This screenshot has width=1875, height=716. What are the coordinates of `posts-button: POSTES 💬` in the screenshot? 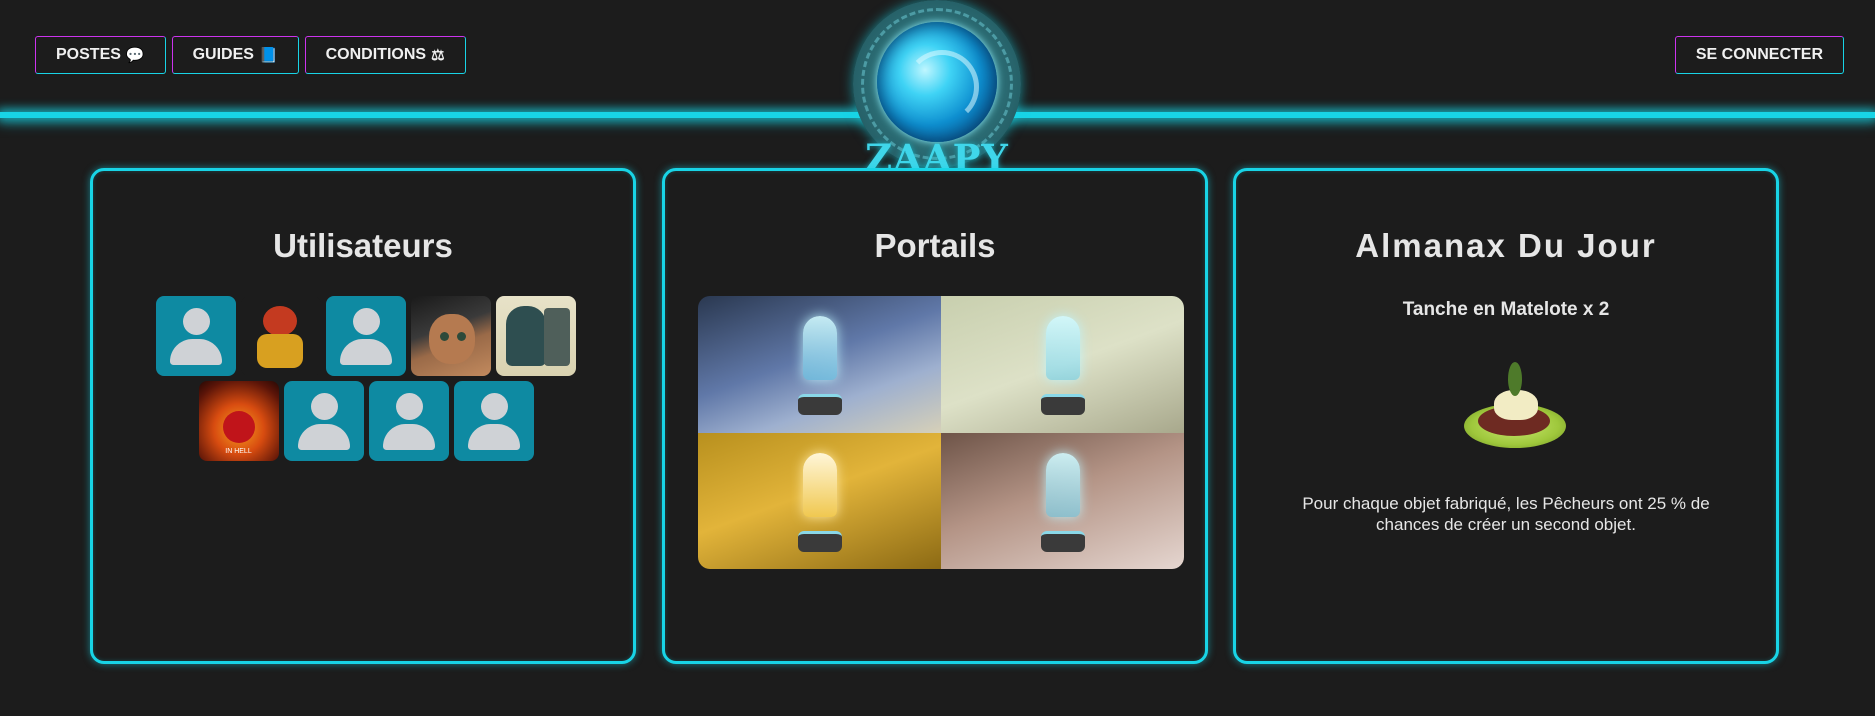 It's located at (100, 55).